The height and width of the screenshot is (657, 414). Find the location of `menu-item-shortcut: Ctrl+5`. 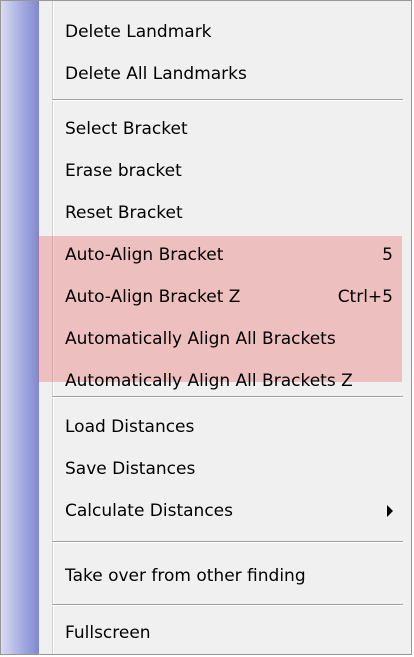

menu-item-shortcut: Ctrl+5 is located at coordinates (365, 297).